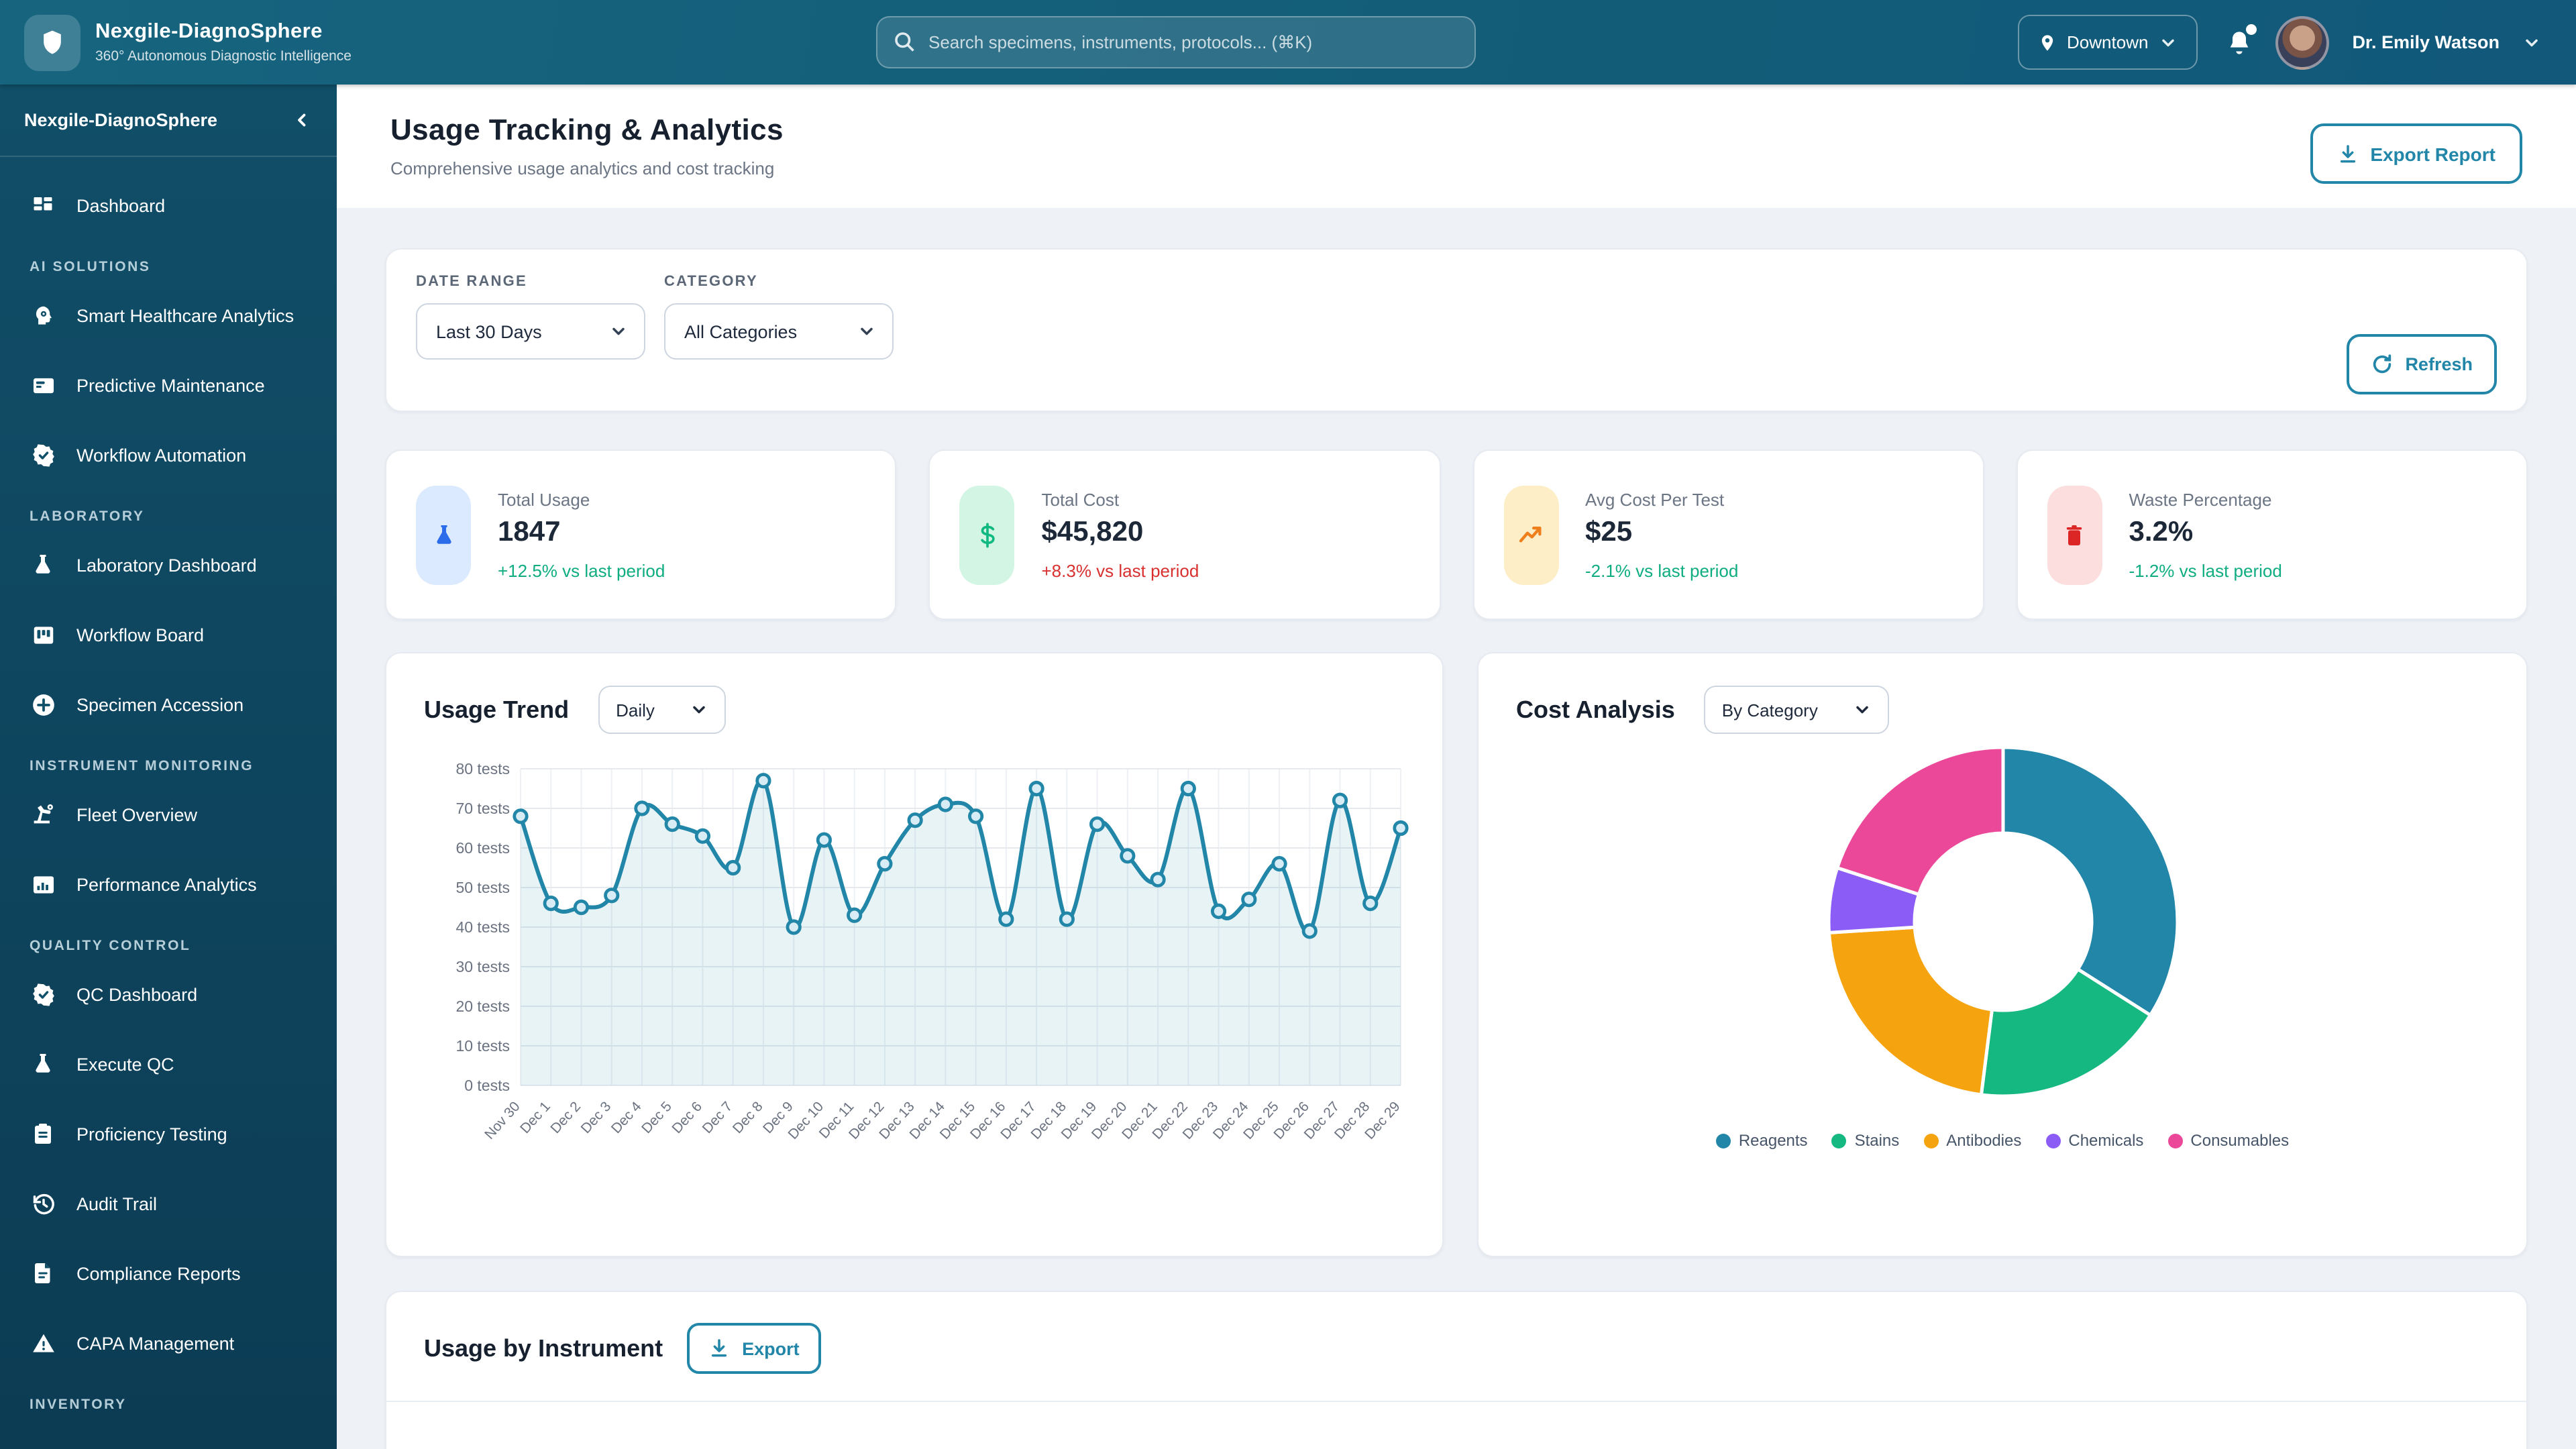  I want to click on app-tagline: 360° Autonomous Diagnostic Intelligence, so click(223, 56).